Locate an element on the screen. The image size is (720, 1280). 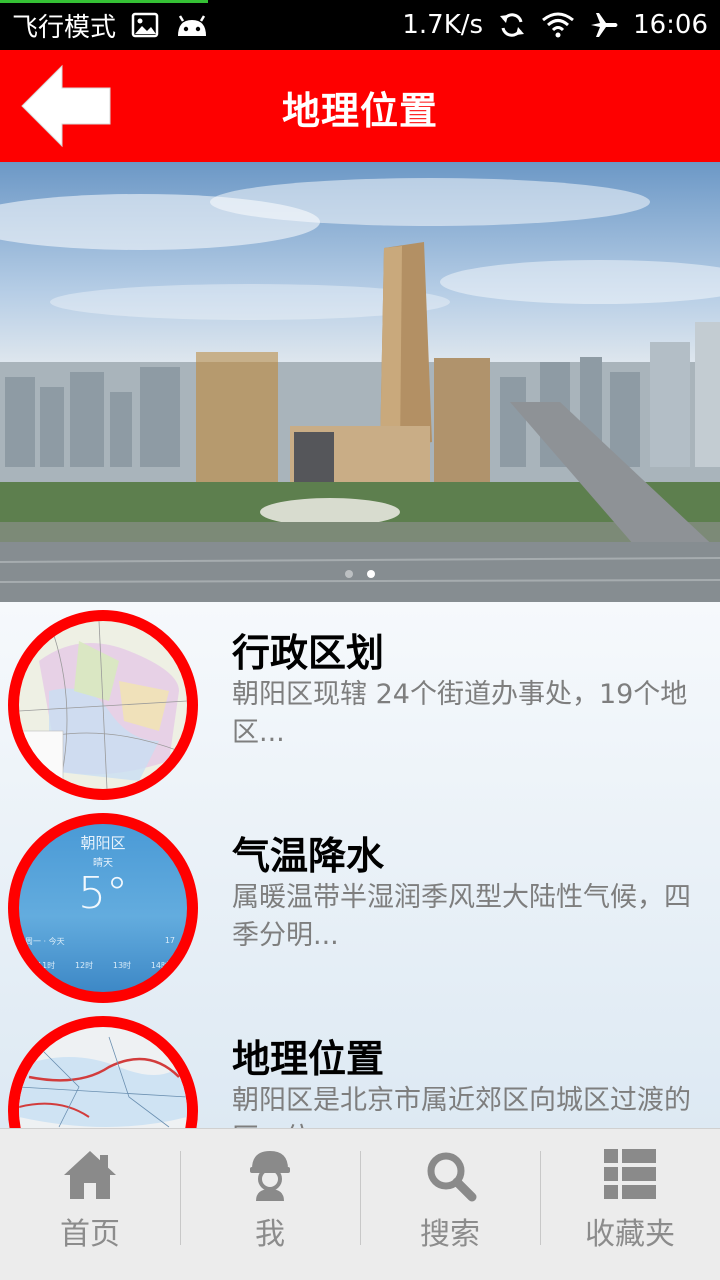
airplane-icon is located at coordinates (604, 25).